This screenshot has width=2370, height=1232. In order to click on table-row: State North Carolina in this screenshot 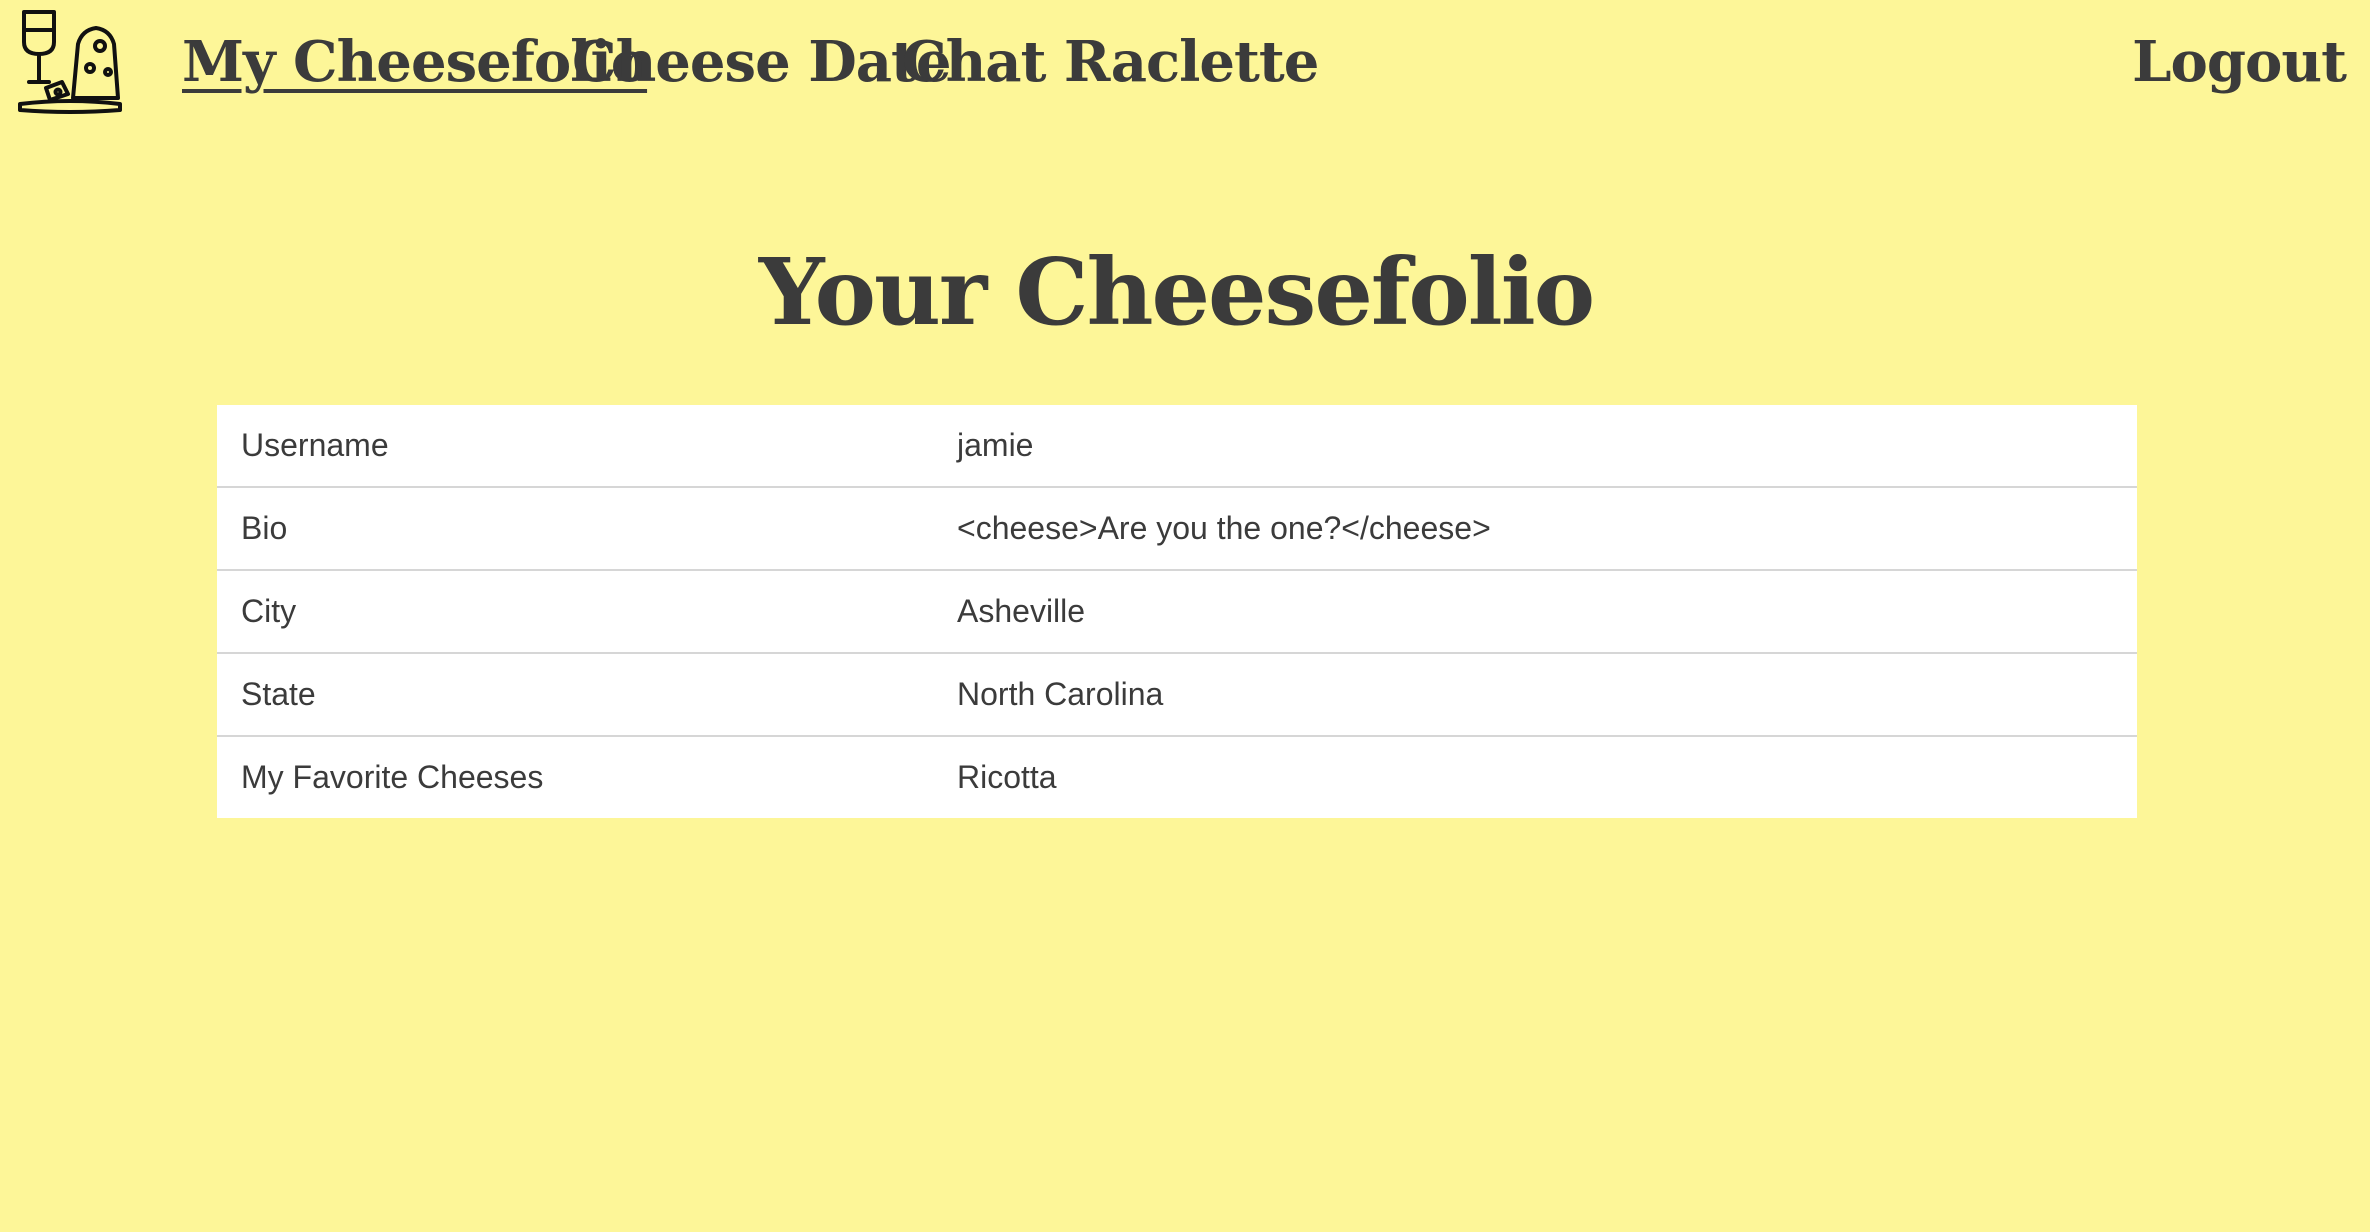, I will do `click(1177, 695)`.